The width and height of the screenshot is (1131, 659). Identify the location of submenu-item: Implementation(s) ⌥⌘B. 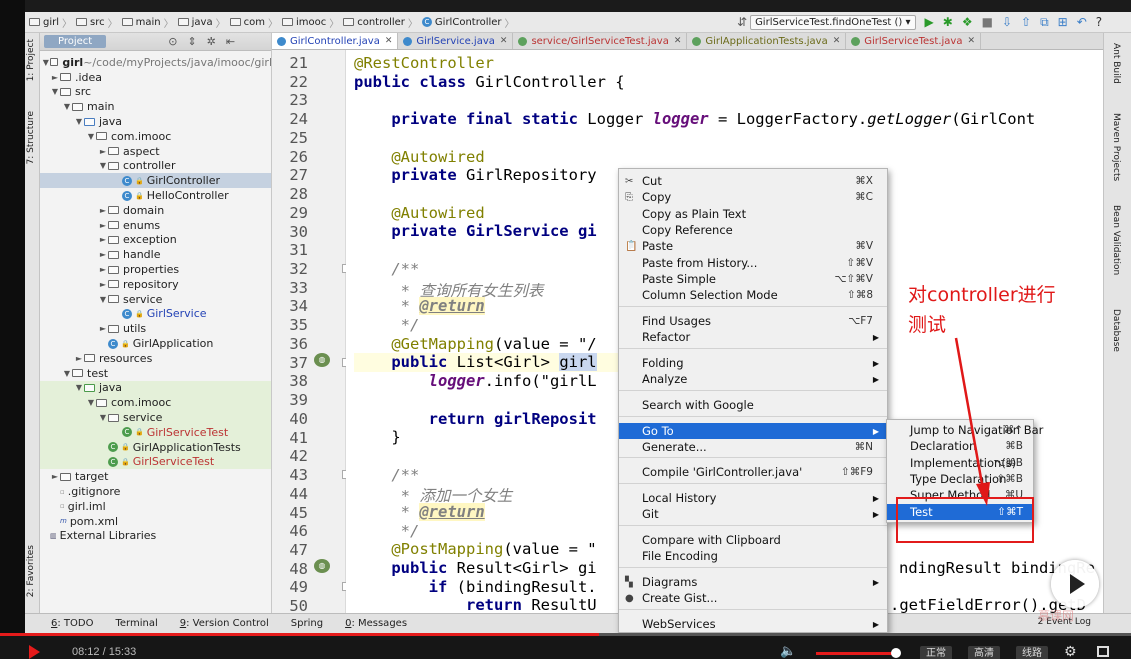
(960, 463).